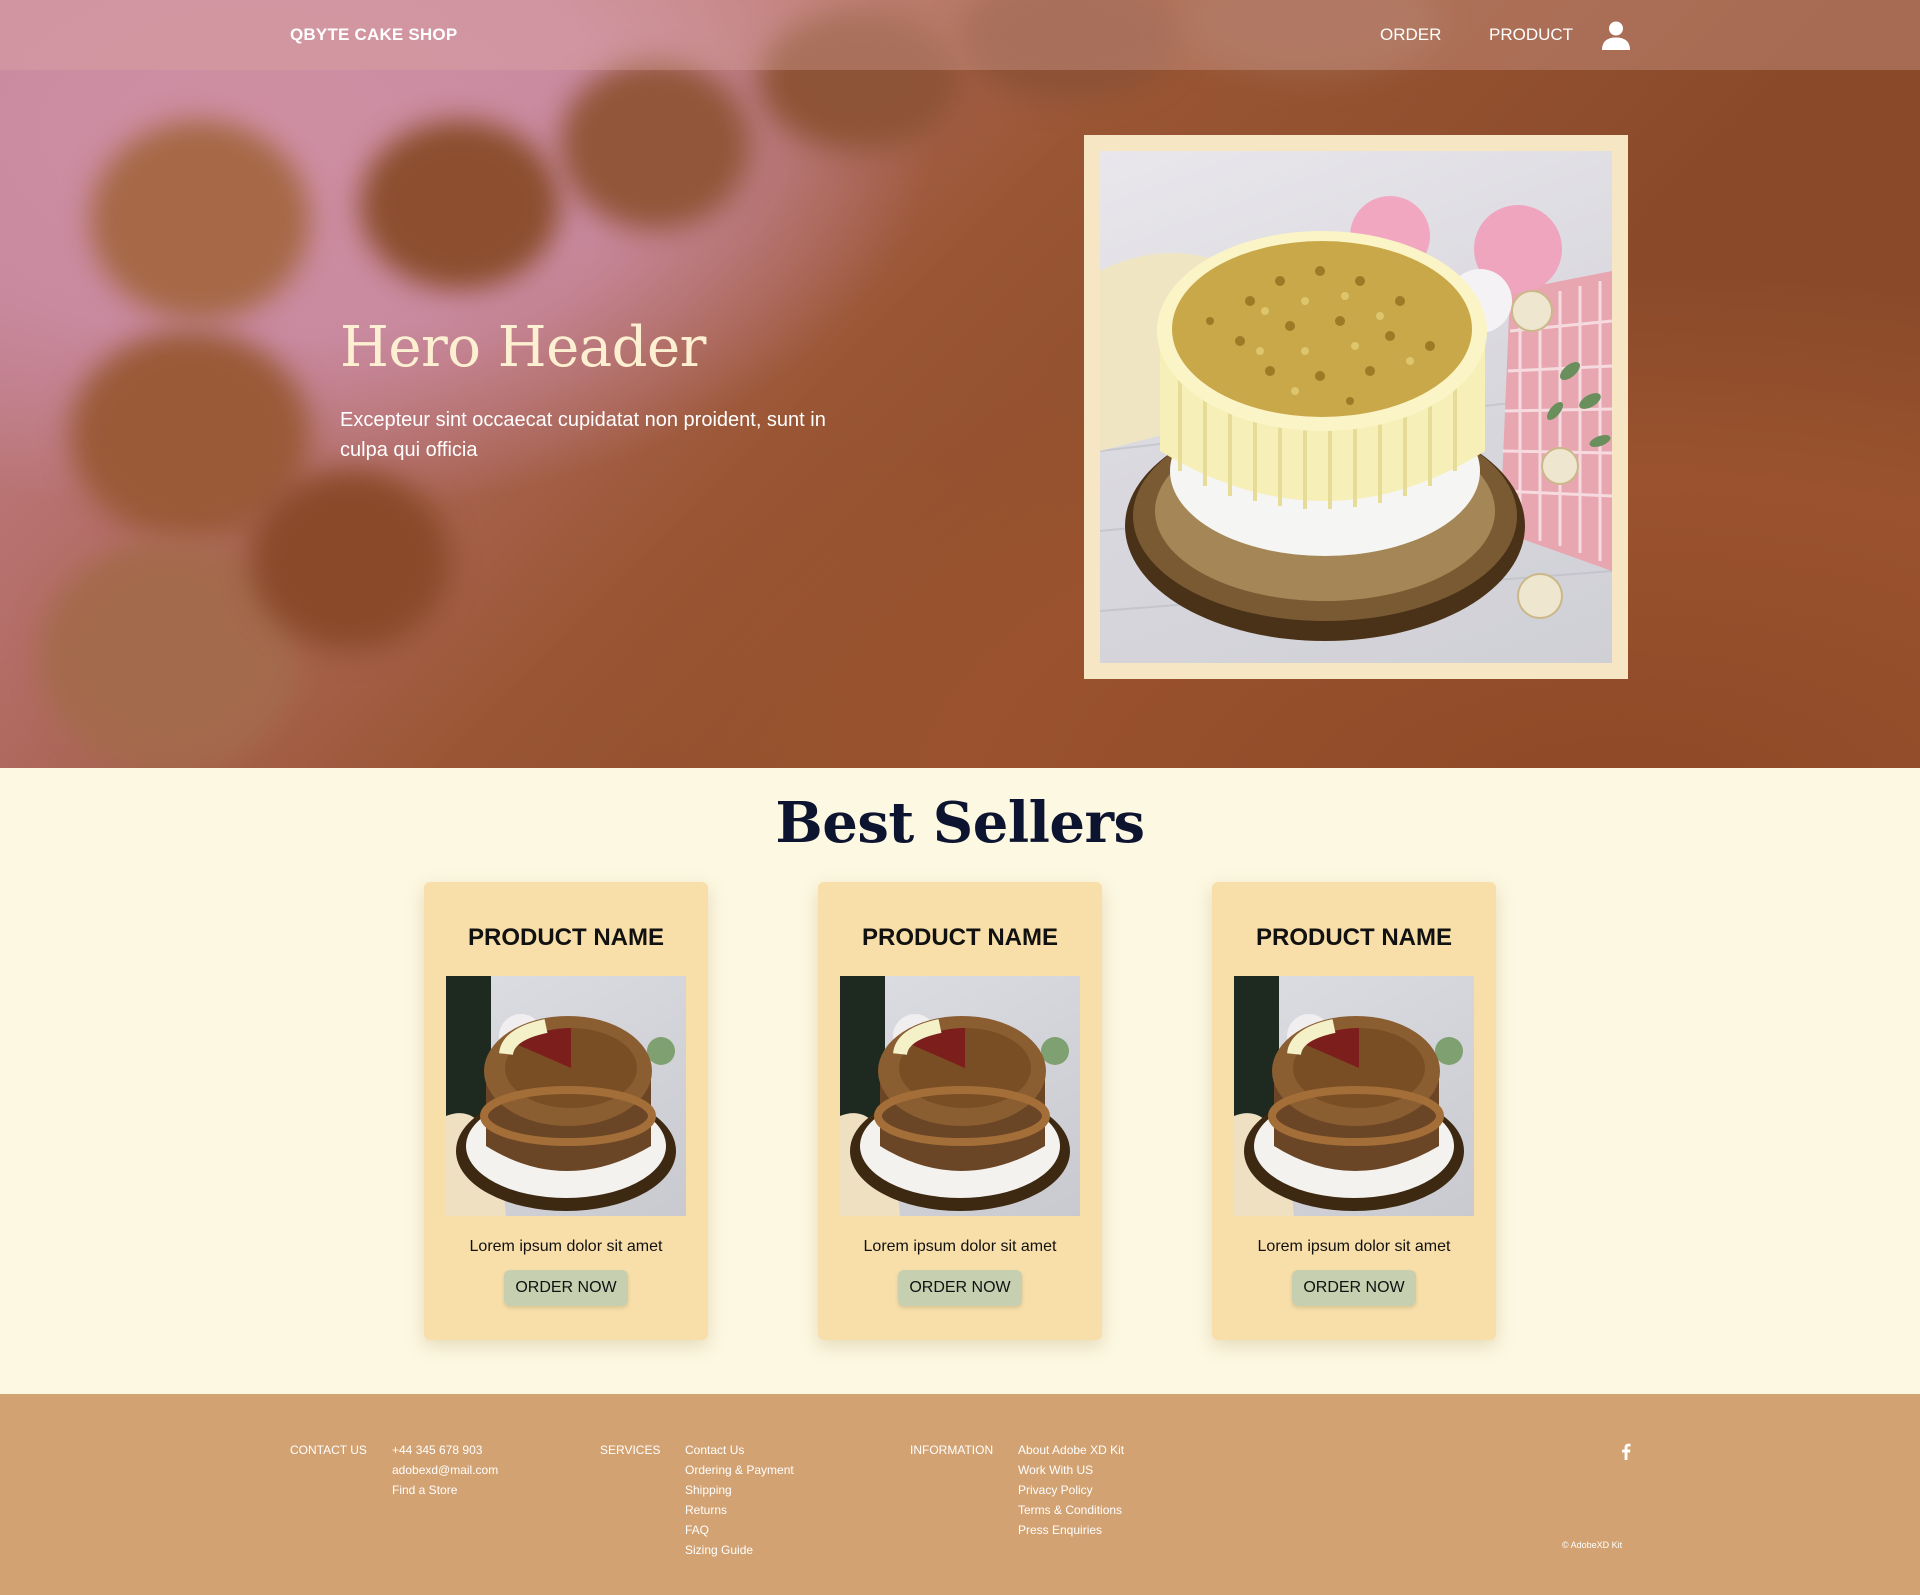 The height and width of the screenshot is (1595, 1920). What do you see at coordinates (739, 1493) in the screenshot?
I see `footer-services-item: Shipping` at bounding box center [739, 1493].